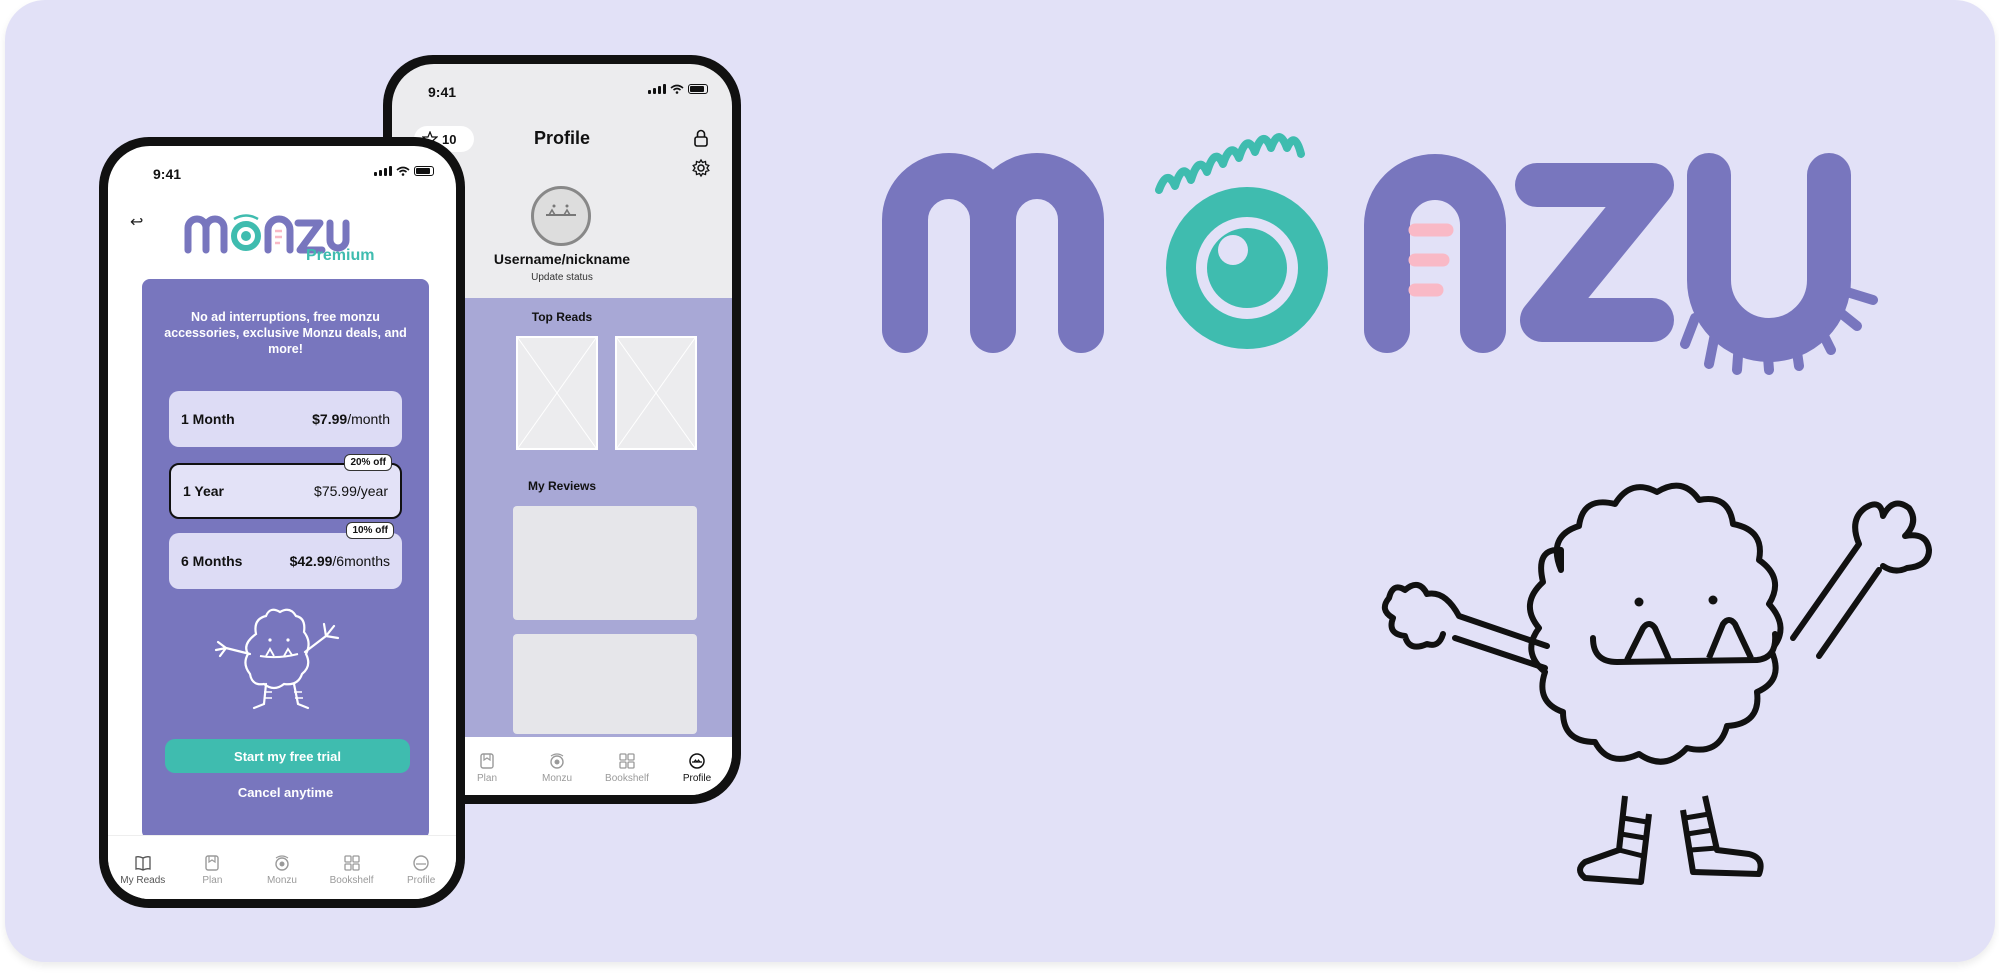  I want to click on plan-option-1-year: 1 Year $75.99/year 20% off, so click(285, 486).